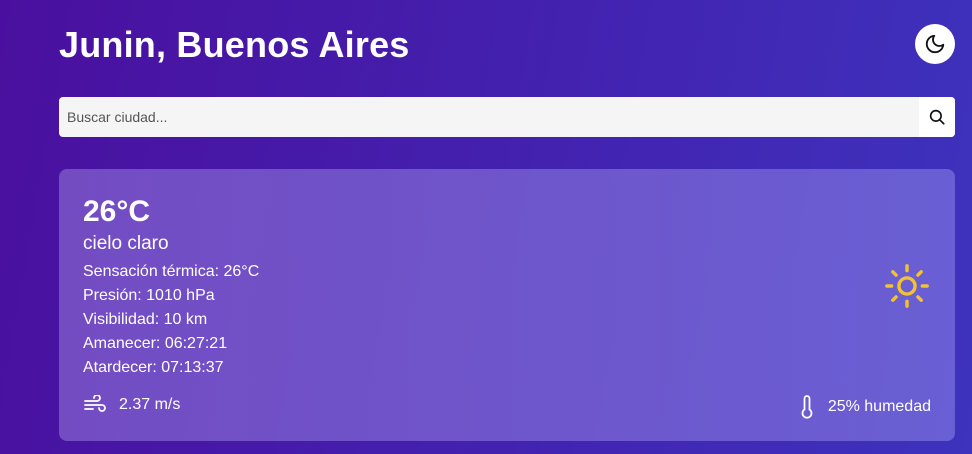  I want to click on search-icon, so click(937, 117).